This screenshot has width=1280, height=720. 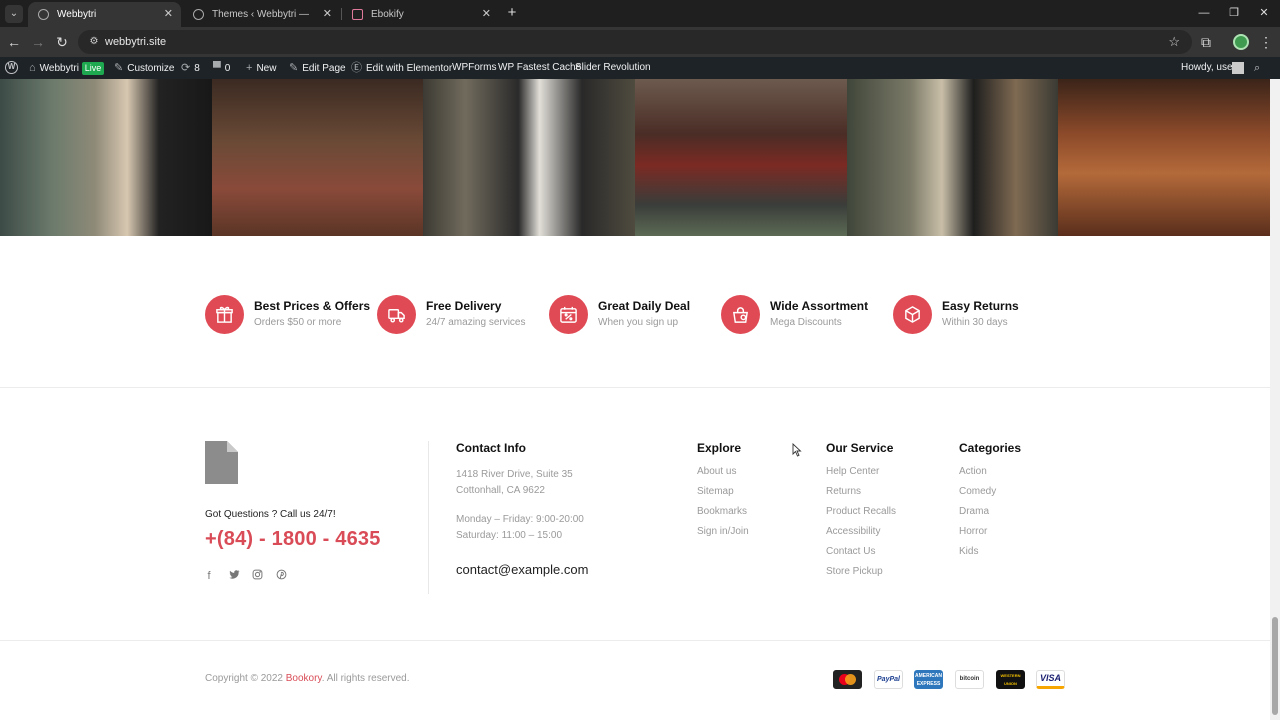 I want to click on delivery-truck-icon, so click(x=396, y=314).